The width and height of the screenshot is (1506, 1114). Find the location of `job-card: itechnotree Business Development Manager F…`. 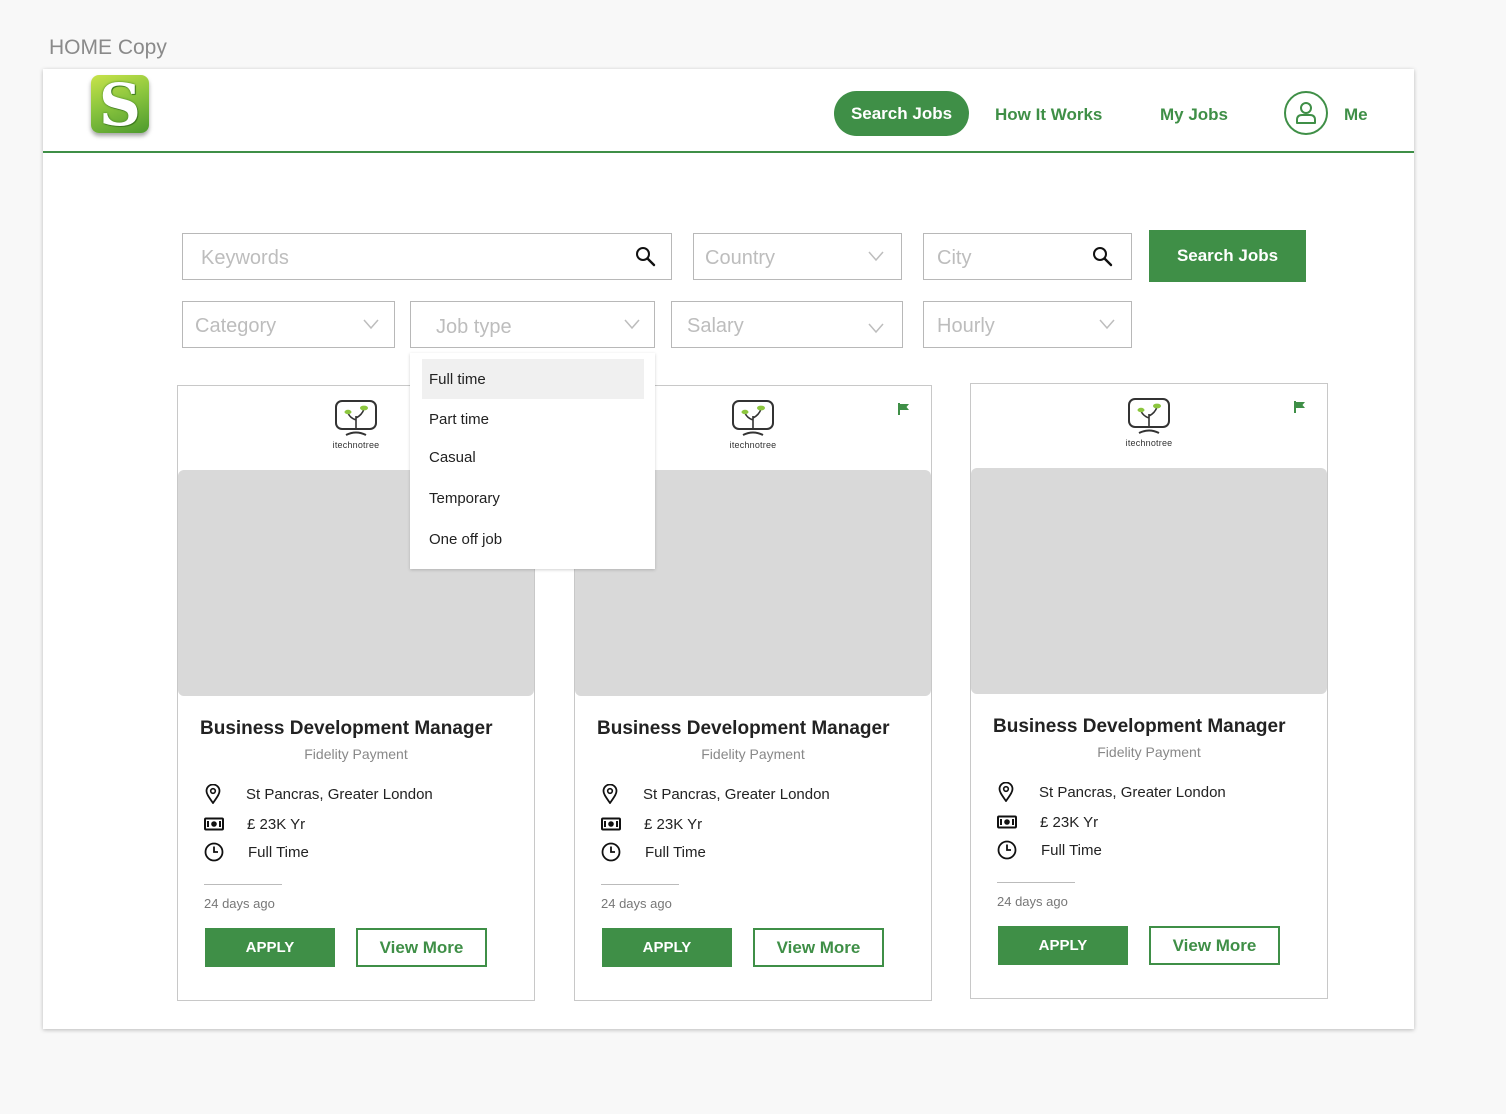

job-card: itechnotree Business Development Manager F… is located at coordinates (1149, 691).